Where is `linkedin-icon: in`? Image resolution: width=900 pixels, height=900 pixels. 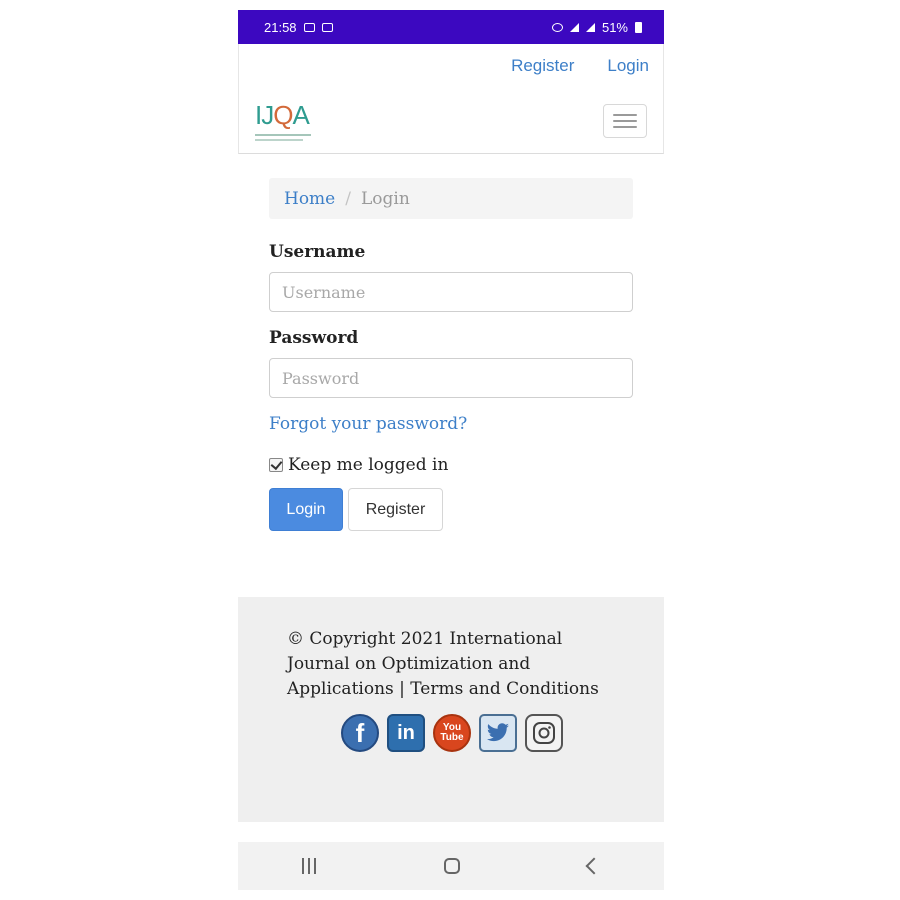 linkedin-icon: in is located at coordinates (406, 733).